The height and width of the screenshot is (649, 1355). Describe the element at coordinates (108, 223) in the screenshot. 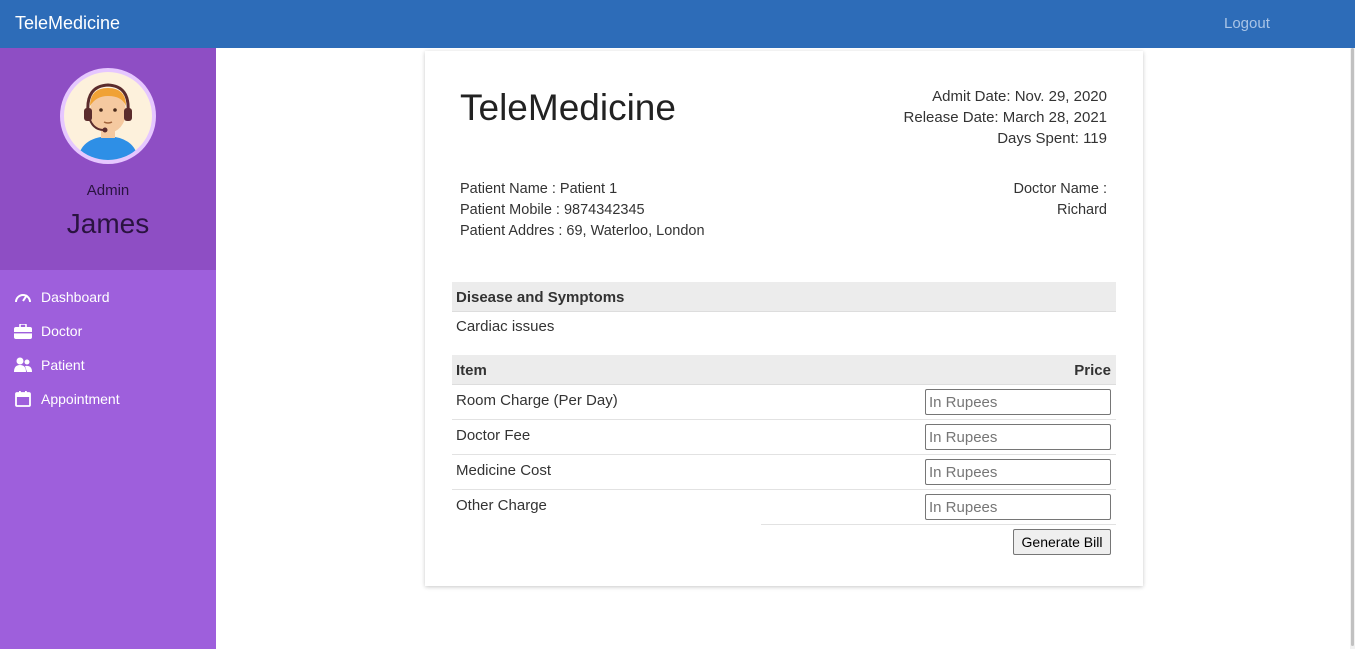

I see `user-name: James` at that location.